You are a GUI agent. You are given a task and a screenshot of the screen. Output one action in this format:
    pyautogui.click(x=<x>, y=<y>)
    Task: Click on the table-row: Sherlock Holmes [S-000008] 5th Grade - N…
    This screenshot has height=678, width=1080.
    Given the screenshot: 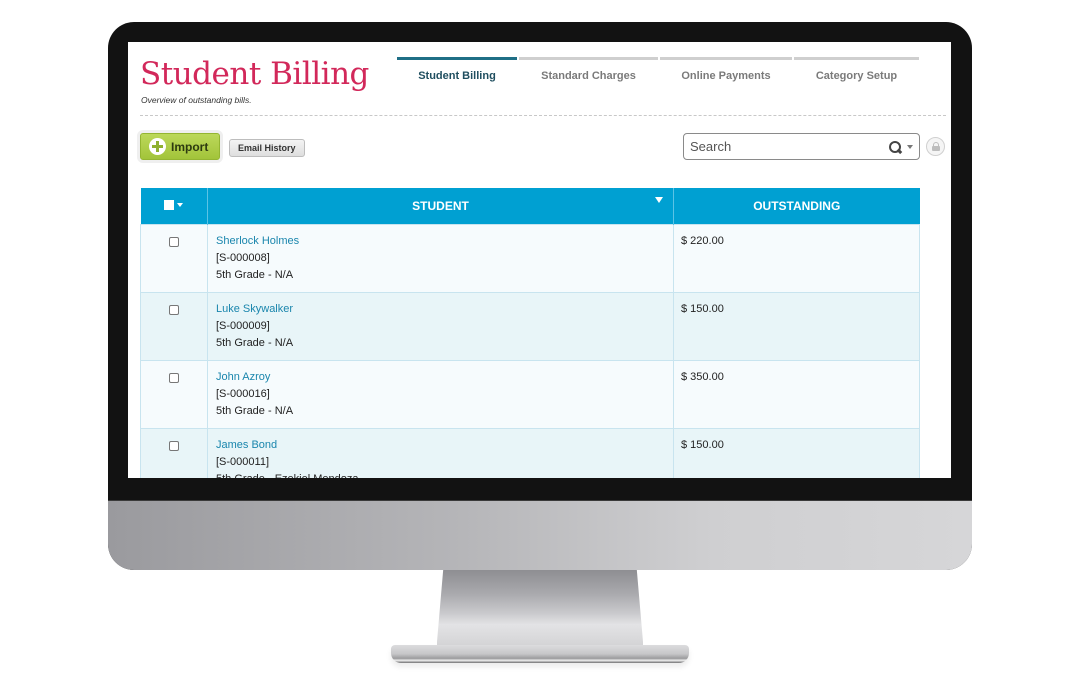 What is the action you would take?
    pyautogui.click(x=530, y=258)
    